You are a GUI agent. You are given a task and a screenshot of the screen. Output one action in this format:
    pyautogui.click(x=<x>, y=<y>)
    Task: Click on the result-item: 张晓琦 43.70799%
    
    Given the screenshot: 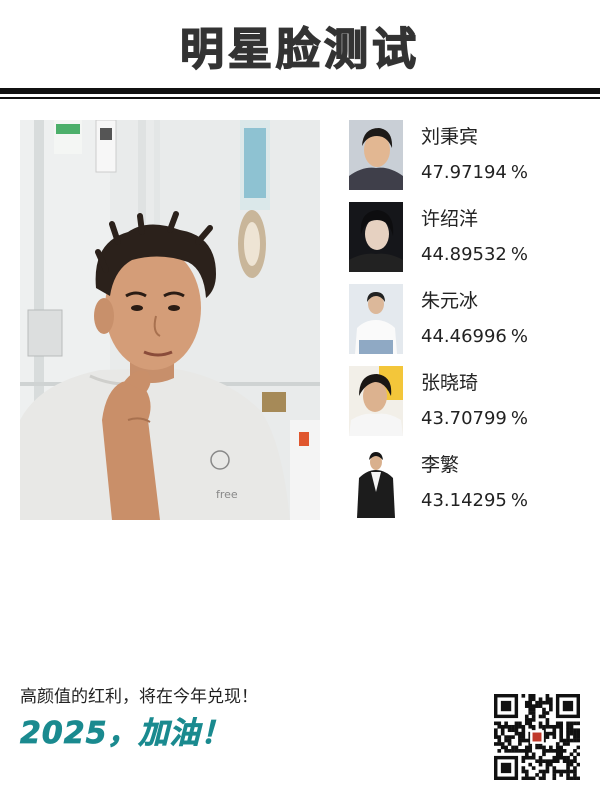 What is the action you would take?
    pyautogui.click(x=469, y=407)
    